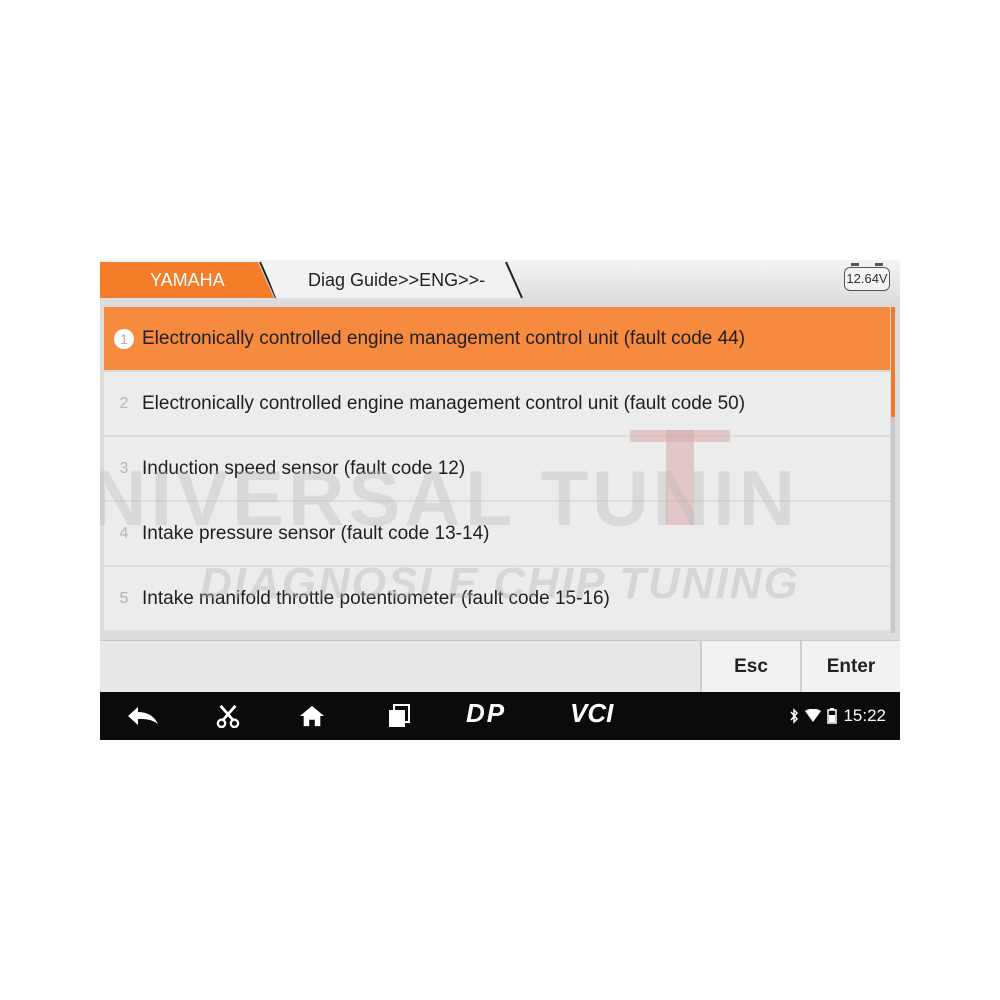 This screenshot has height=1000, width=1000. What do you see at coordinates (893, 362) in the screenshot?
I see `scrollbar-thumb` at bounding box center [893, 362].